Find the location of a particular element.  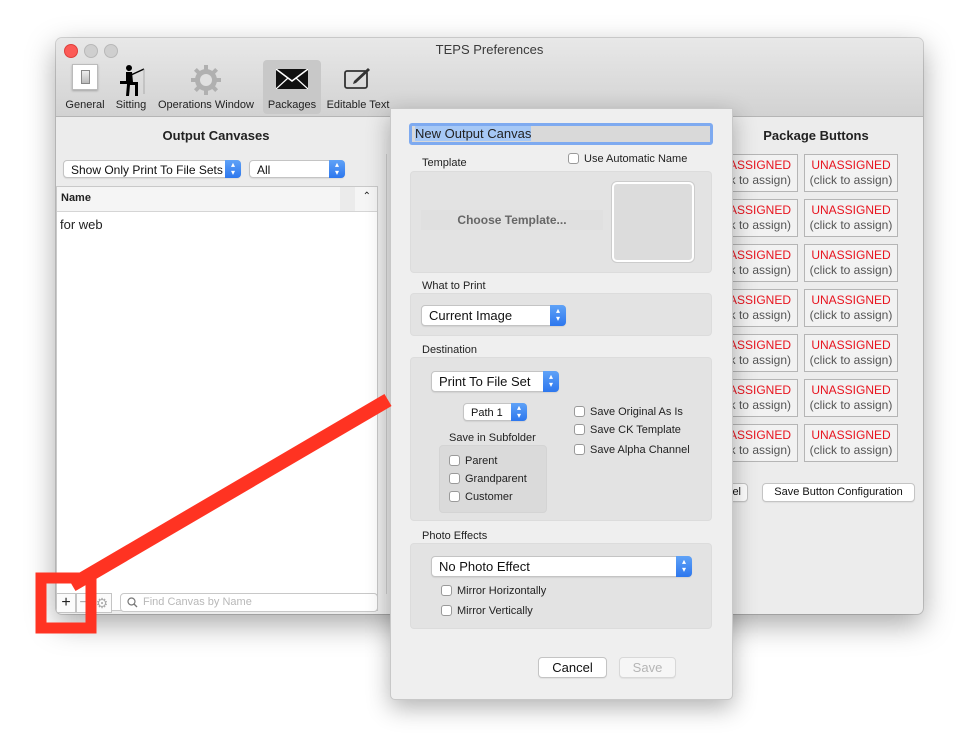

save-label: Save is located at coordinates (647, 667).